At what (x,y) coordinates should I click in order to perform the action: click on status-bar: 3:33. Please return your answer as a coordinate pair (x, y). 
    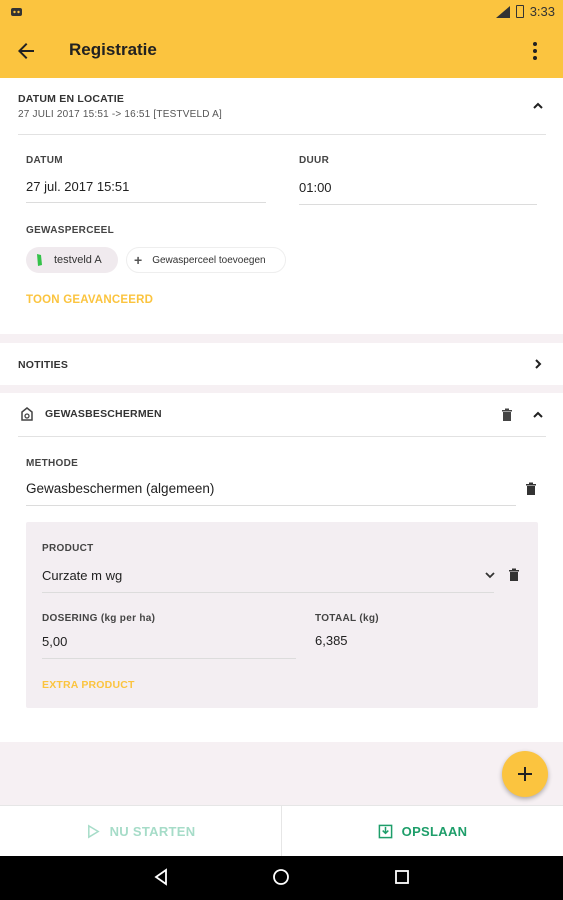
    Looking at the image, I should click on (281, 12).